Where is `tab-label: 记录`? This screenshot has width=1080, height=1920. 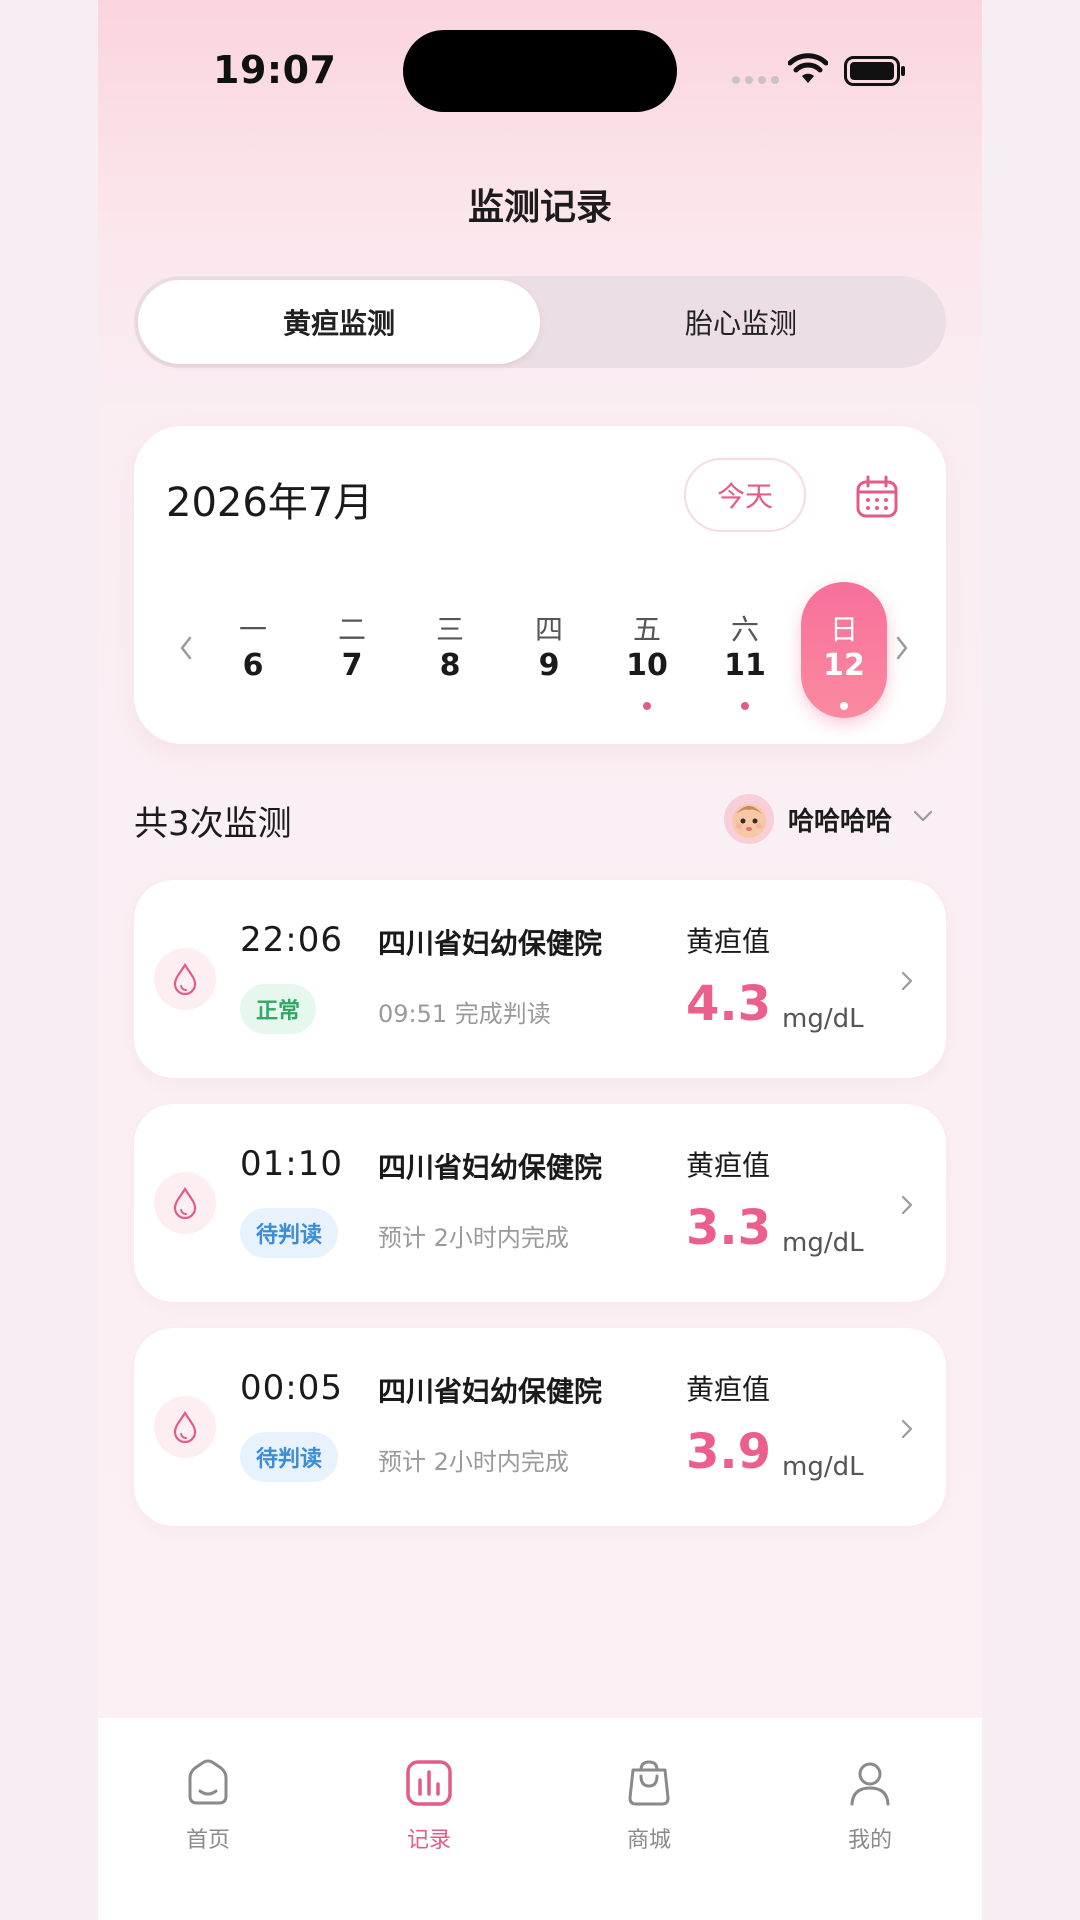
tab-label: 记录 is located at coordinates (428, 1840).